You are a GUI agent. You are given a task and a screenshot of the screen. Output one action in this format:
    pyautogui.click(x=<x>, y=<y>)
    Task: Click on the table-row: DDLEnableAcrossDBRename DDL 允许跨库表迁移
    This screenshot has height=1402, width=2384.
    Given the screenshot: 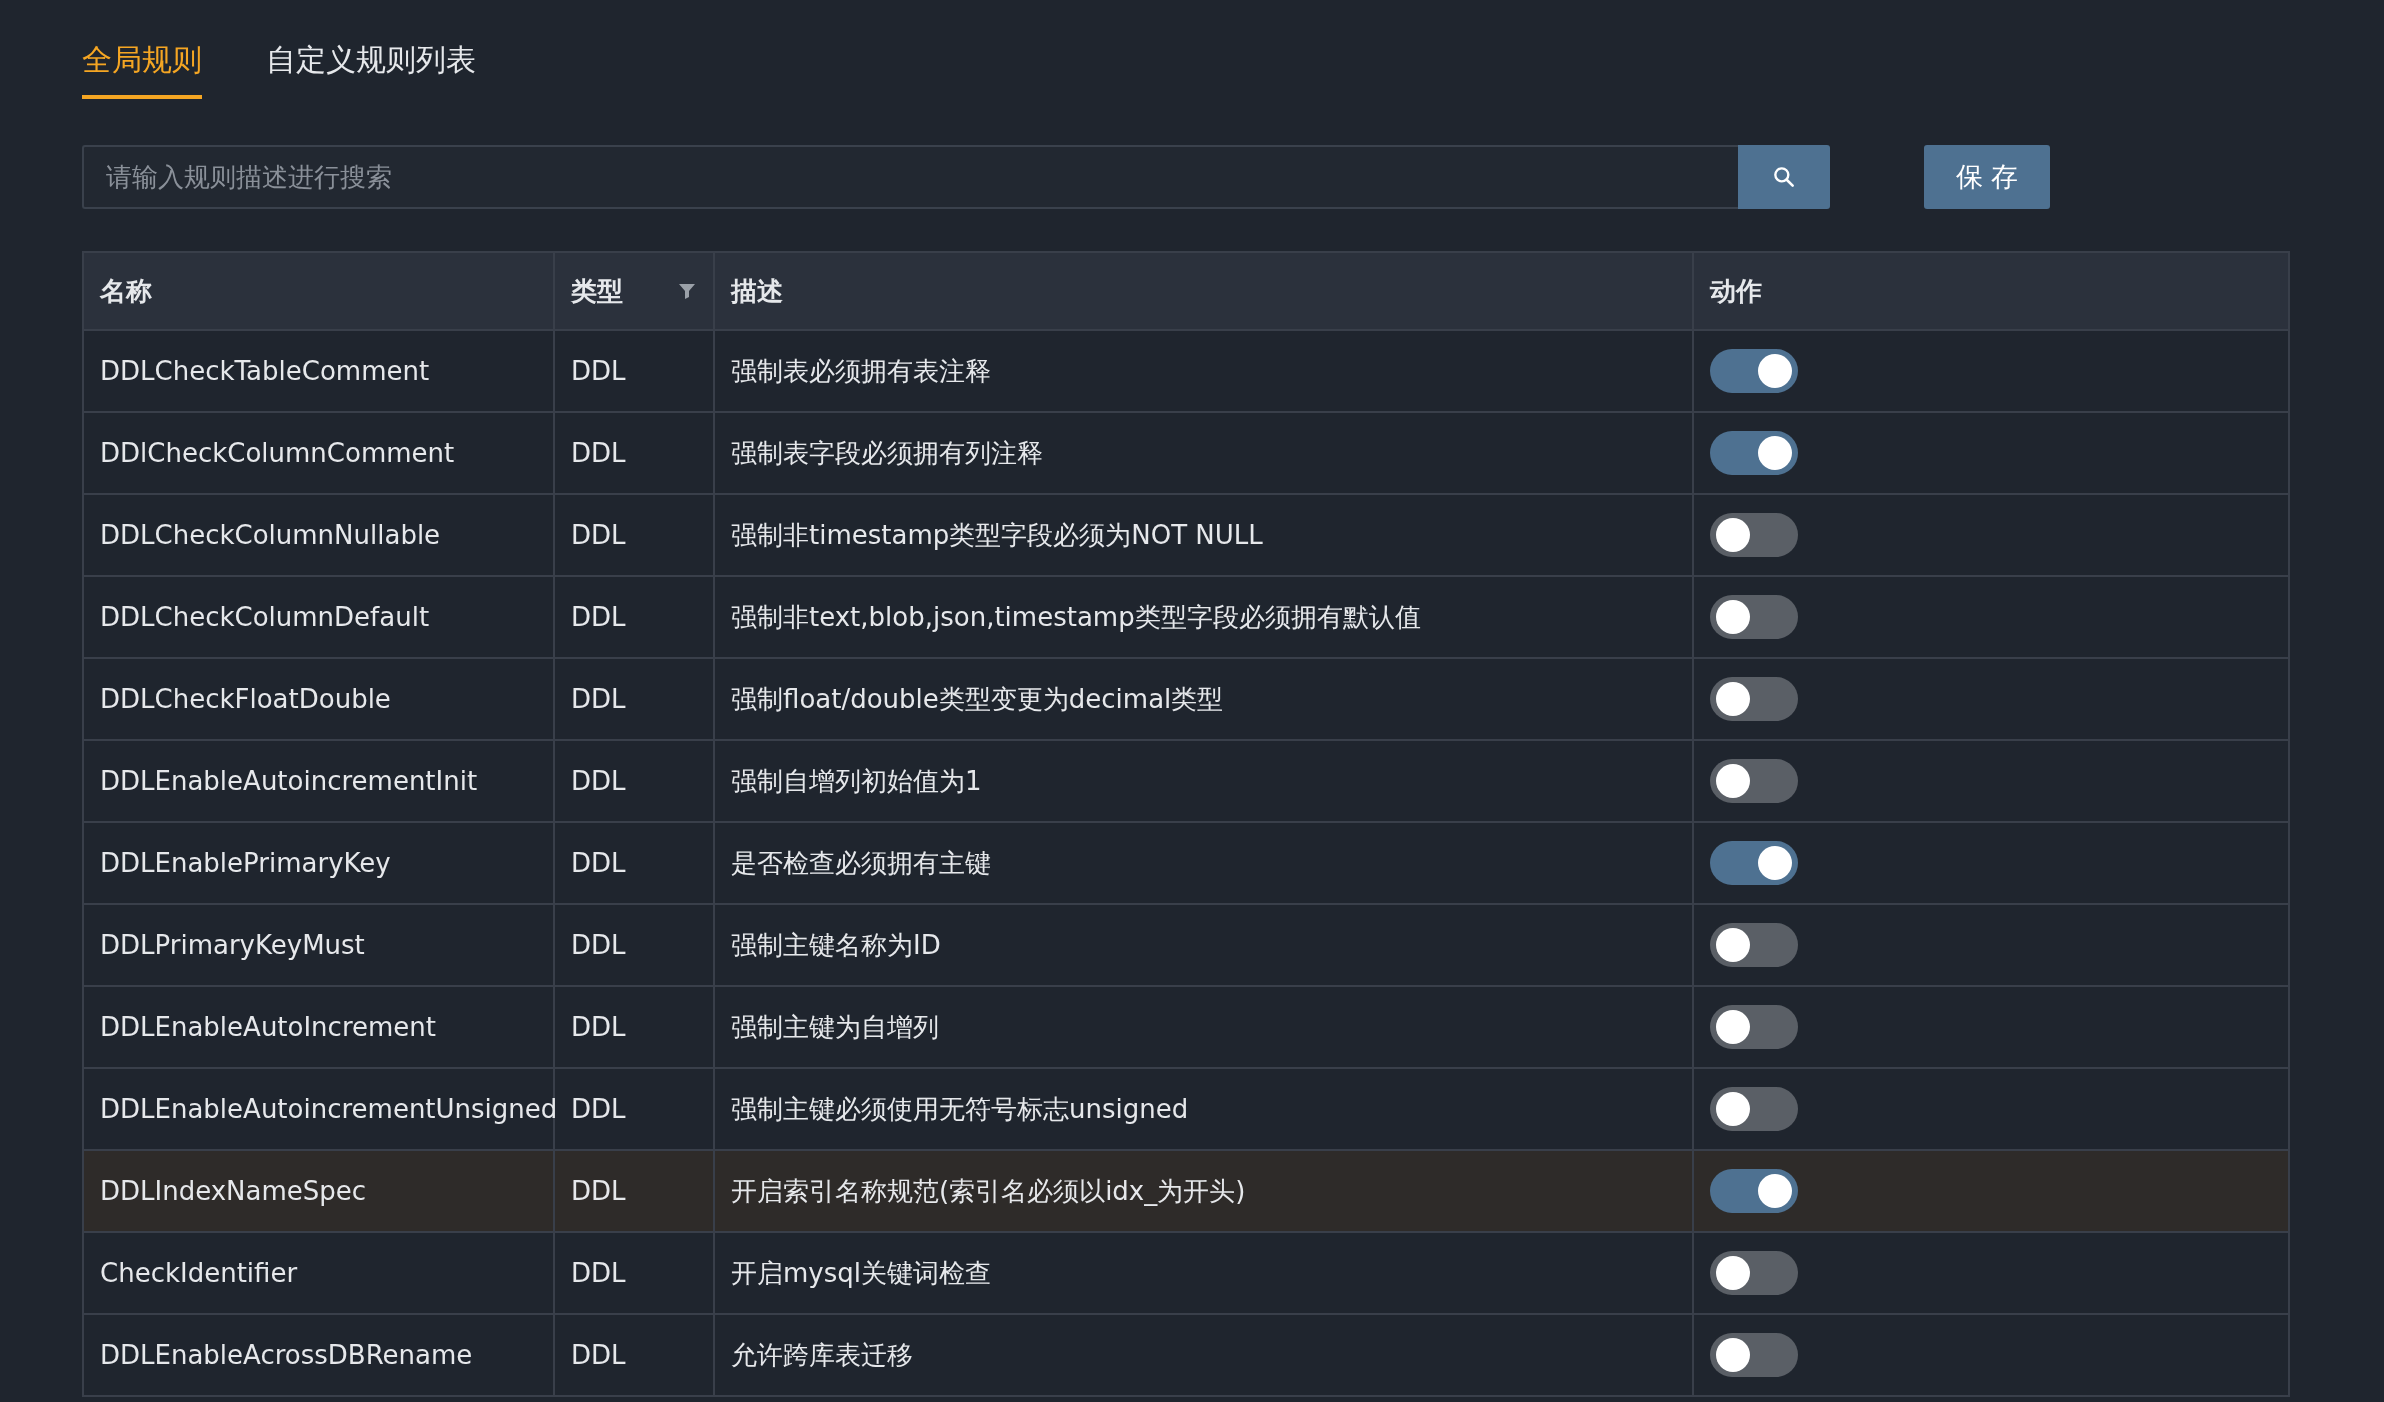 What is the action you would take?
    pyautogui.click(x=1186, y=1356)
    